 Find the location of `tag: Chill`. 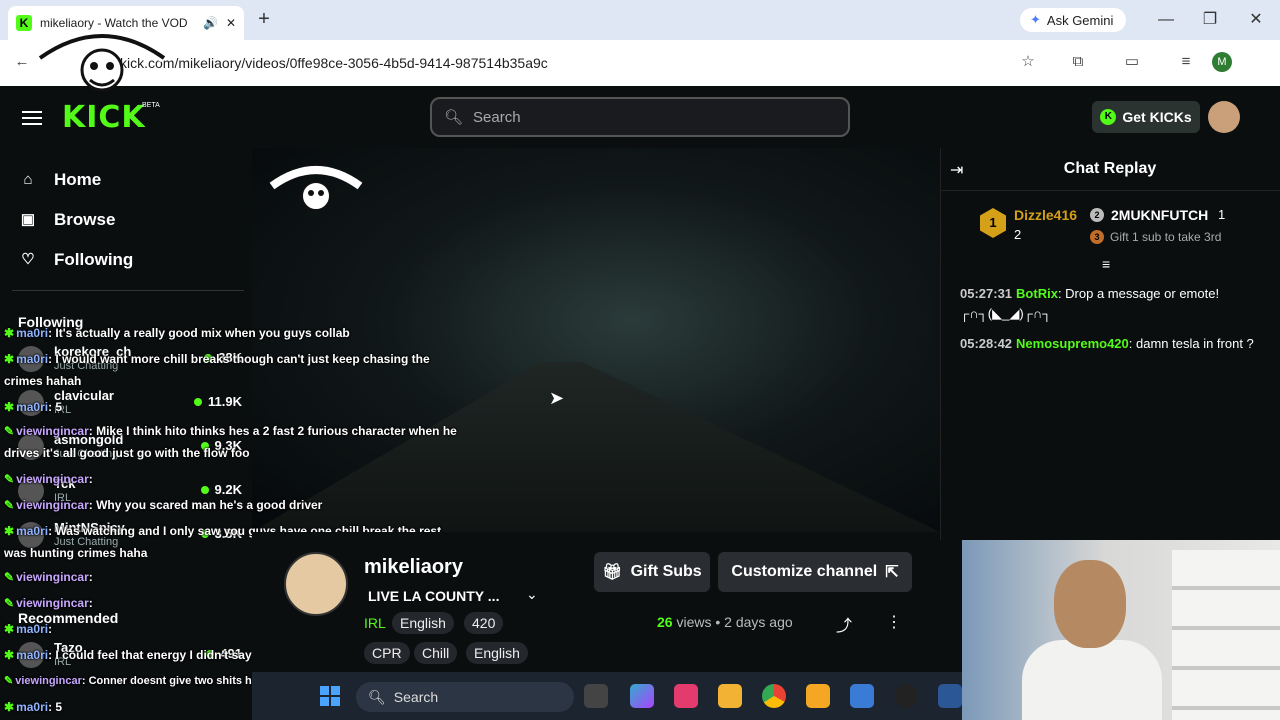

tag: Chill is located at coordinates (436, 653).